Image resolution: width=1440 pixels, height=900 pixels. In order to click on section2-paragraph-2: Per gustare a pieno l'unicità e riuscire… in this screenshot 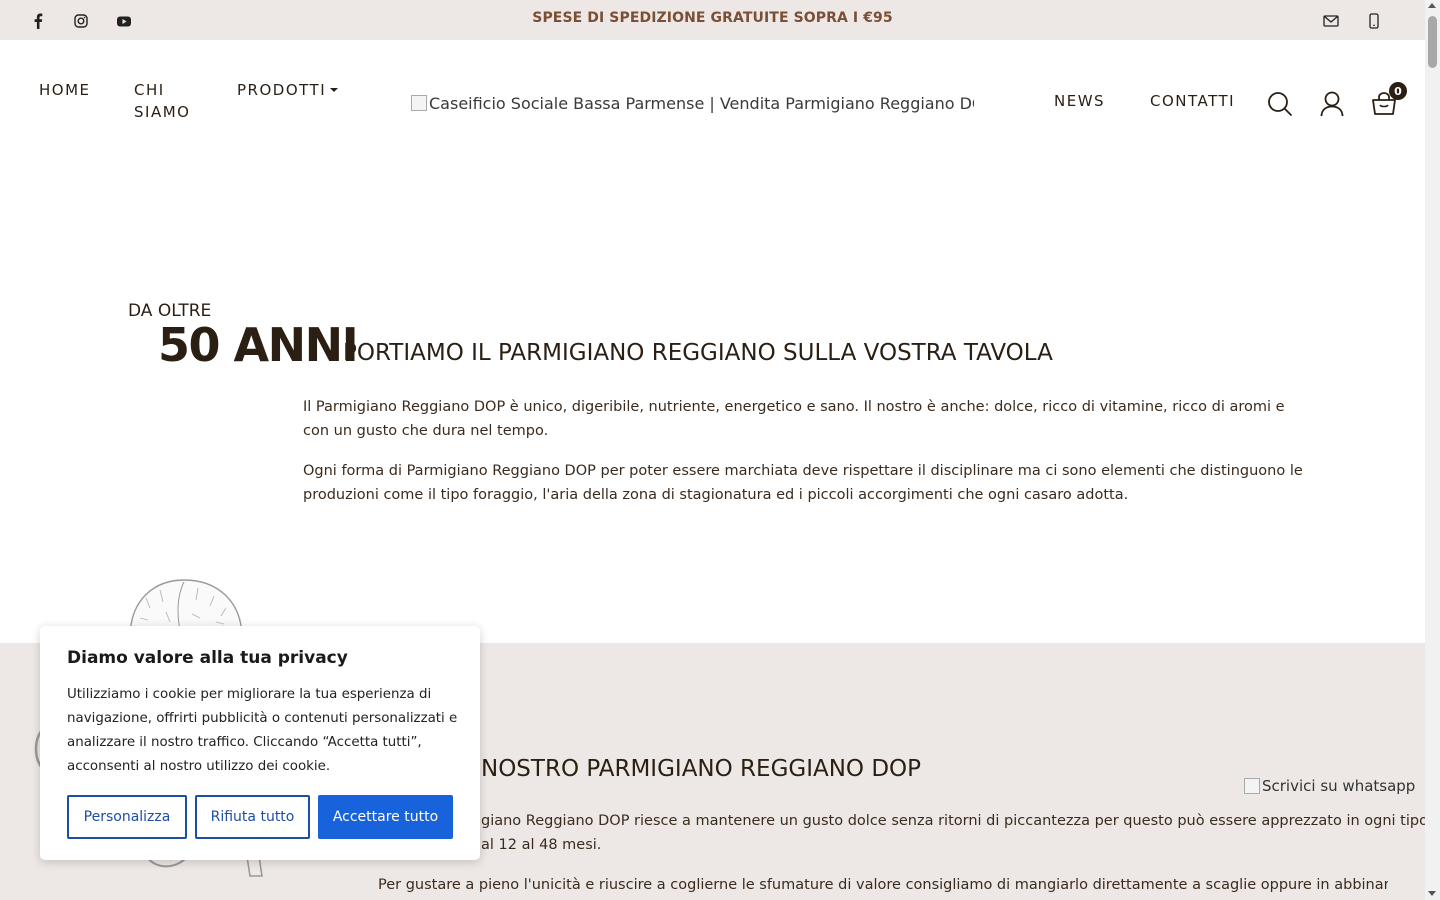, I will do `click(883, 885)`.